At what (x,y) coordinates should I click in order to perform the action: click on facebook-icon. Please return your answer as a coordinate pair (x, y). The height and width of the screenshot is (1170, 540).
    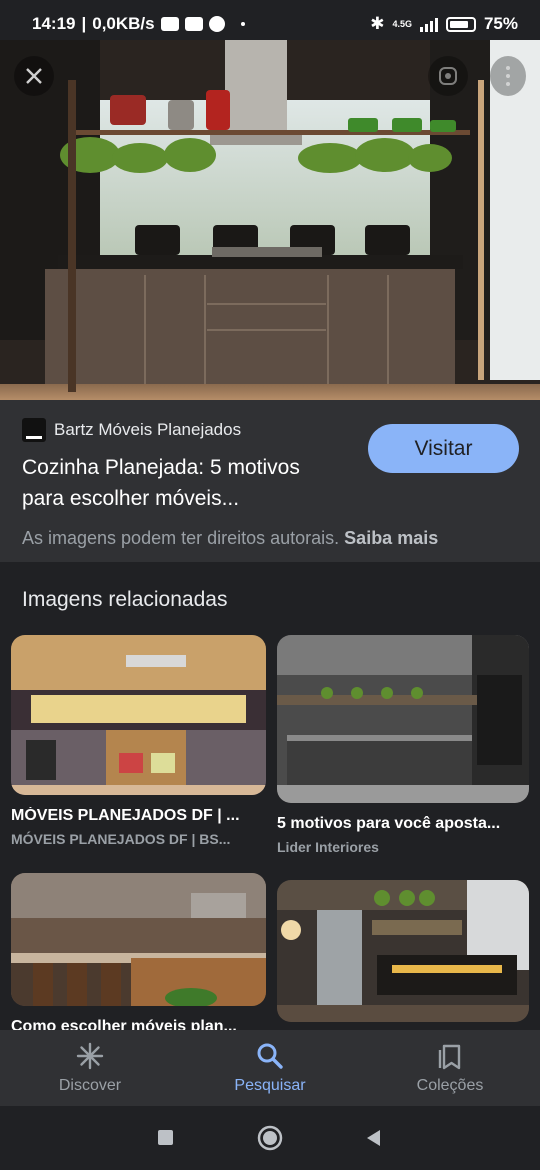
    Looking at the image, I should click on (216, 24).